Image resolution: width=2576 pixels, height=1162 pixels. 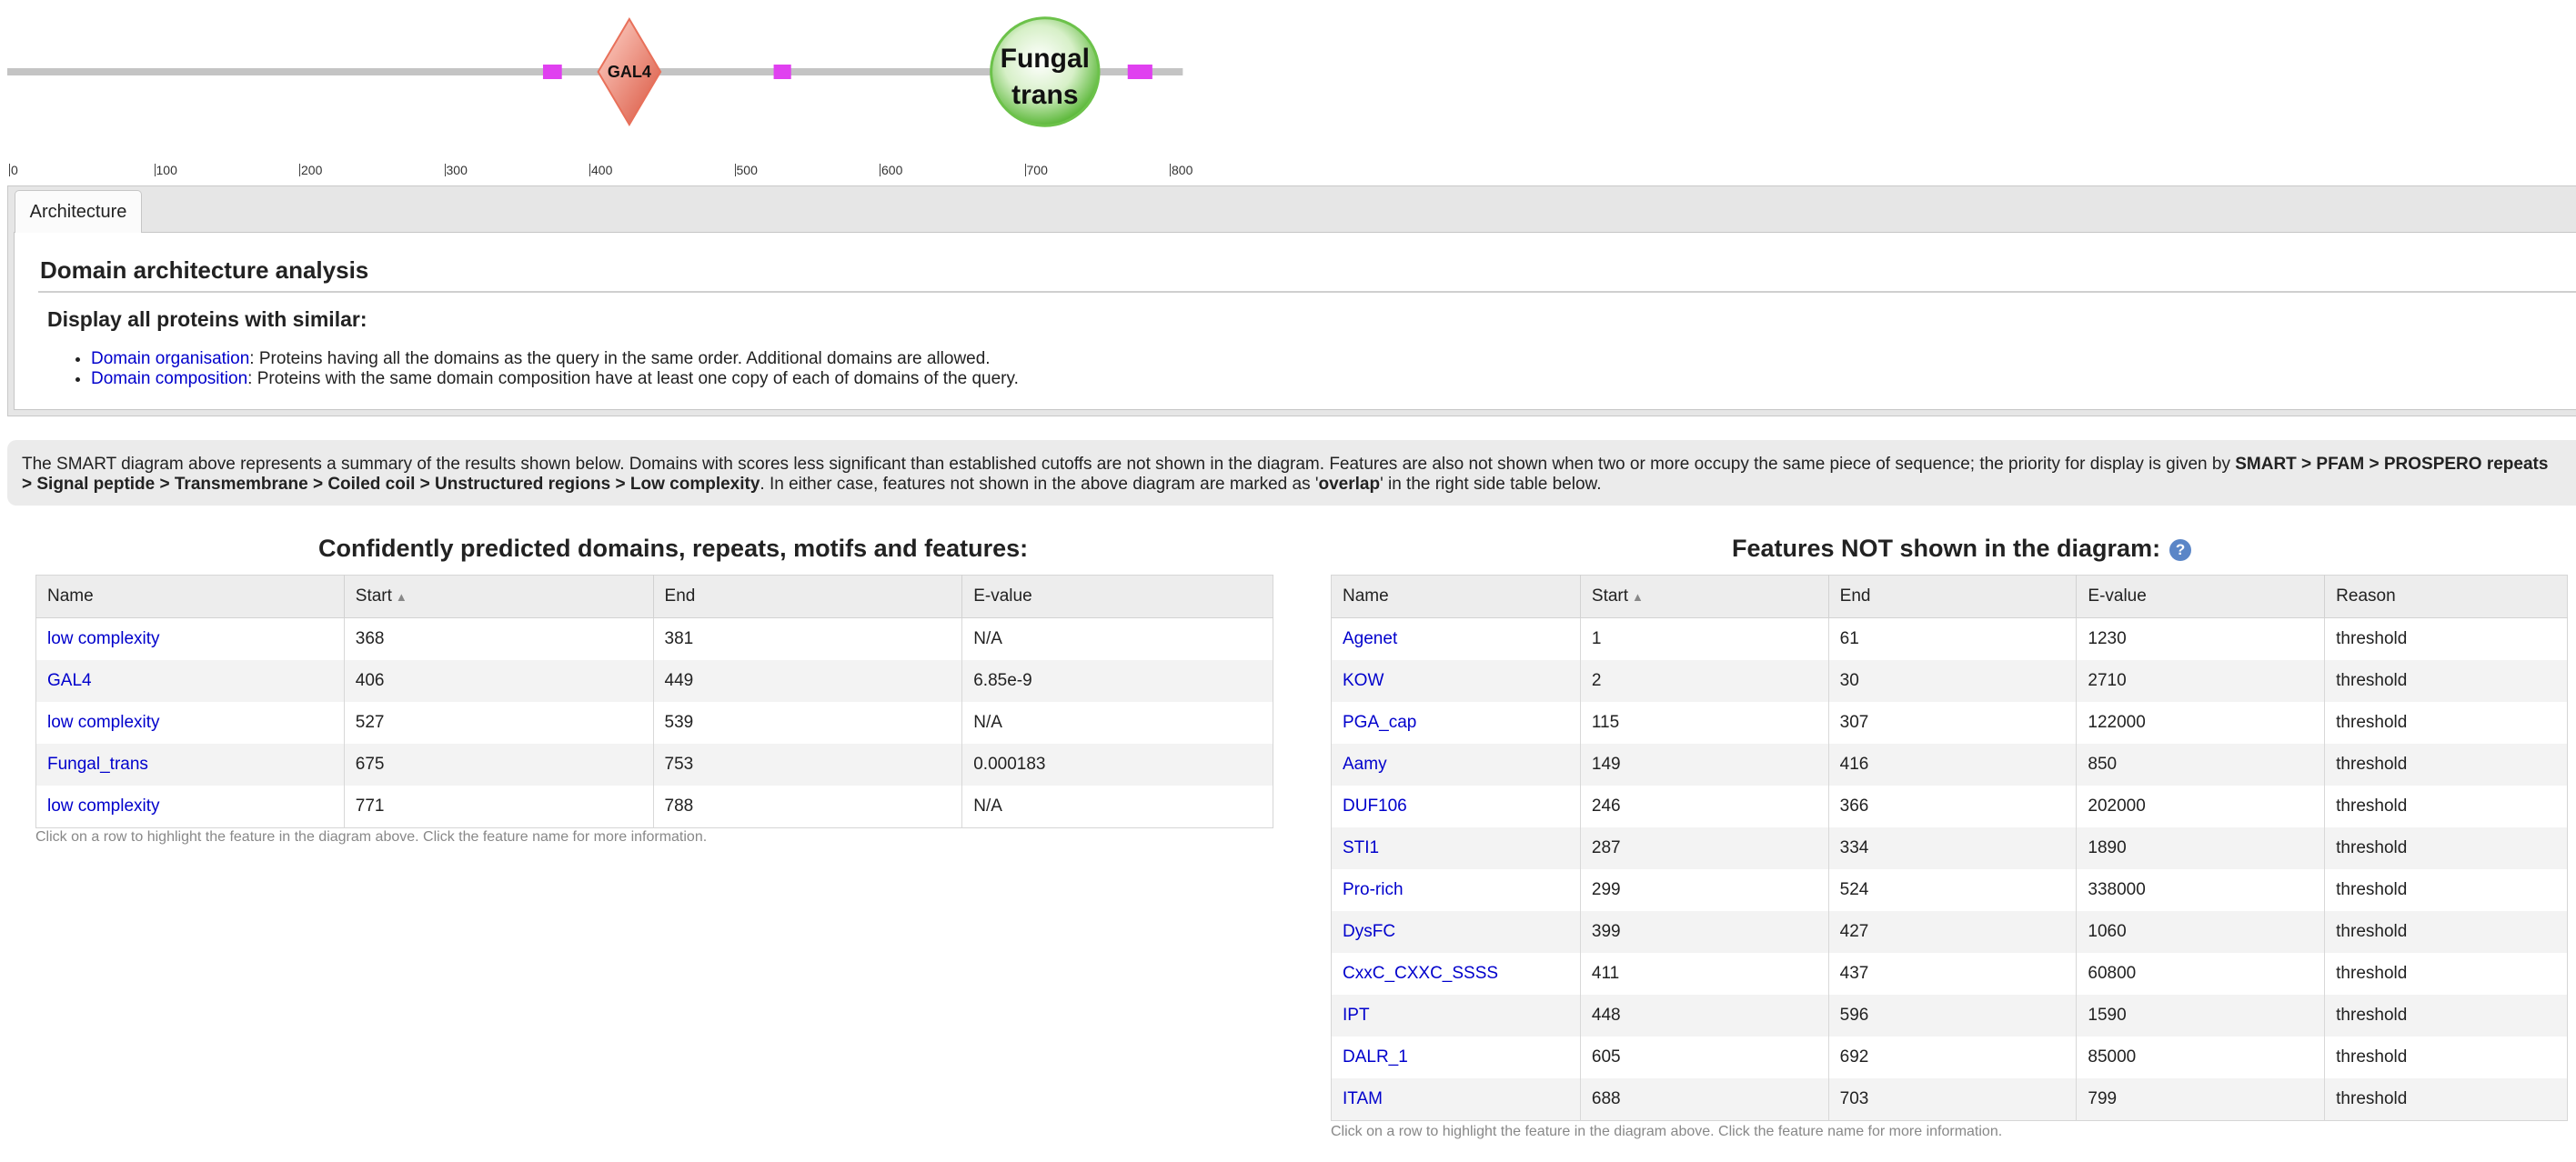 What do you see at coordinates (1356, 1016) in the screenshot?
I see `feature-name-link: IPT` at bounding box center [1356, 1016].